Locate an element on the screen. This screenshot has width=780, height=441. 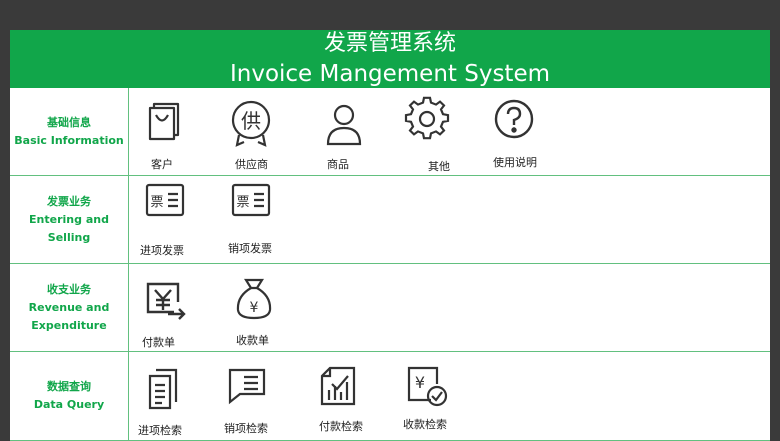
section-title-cn: 发票业务 is located at coordinates (69, 201).